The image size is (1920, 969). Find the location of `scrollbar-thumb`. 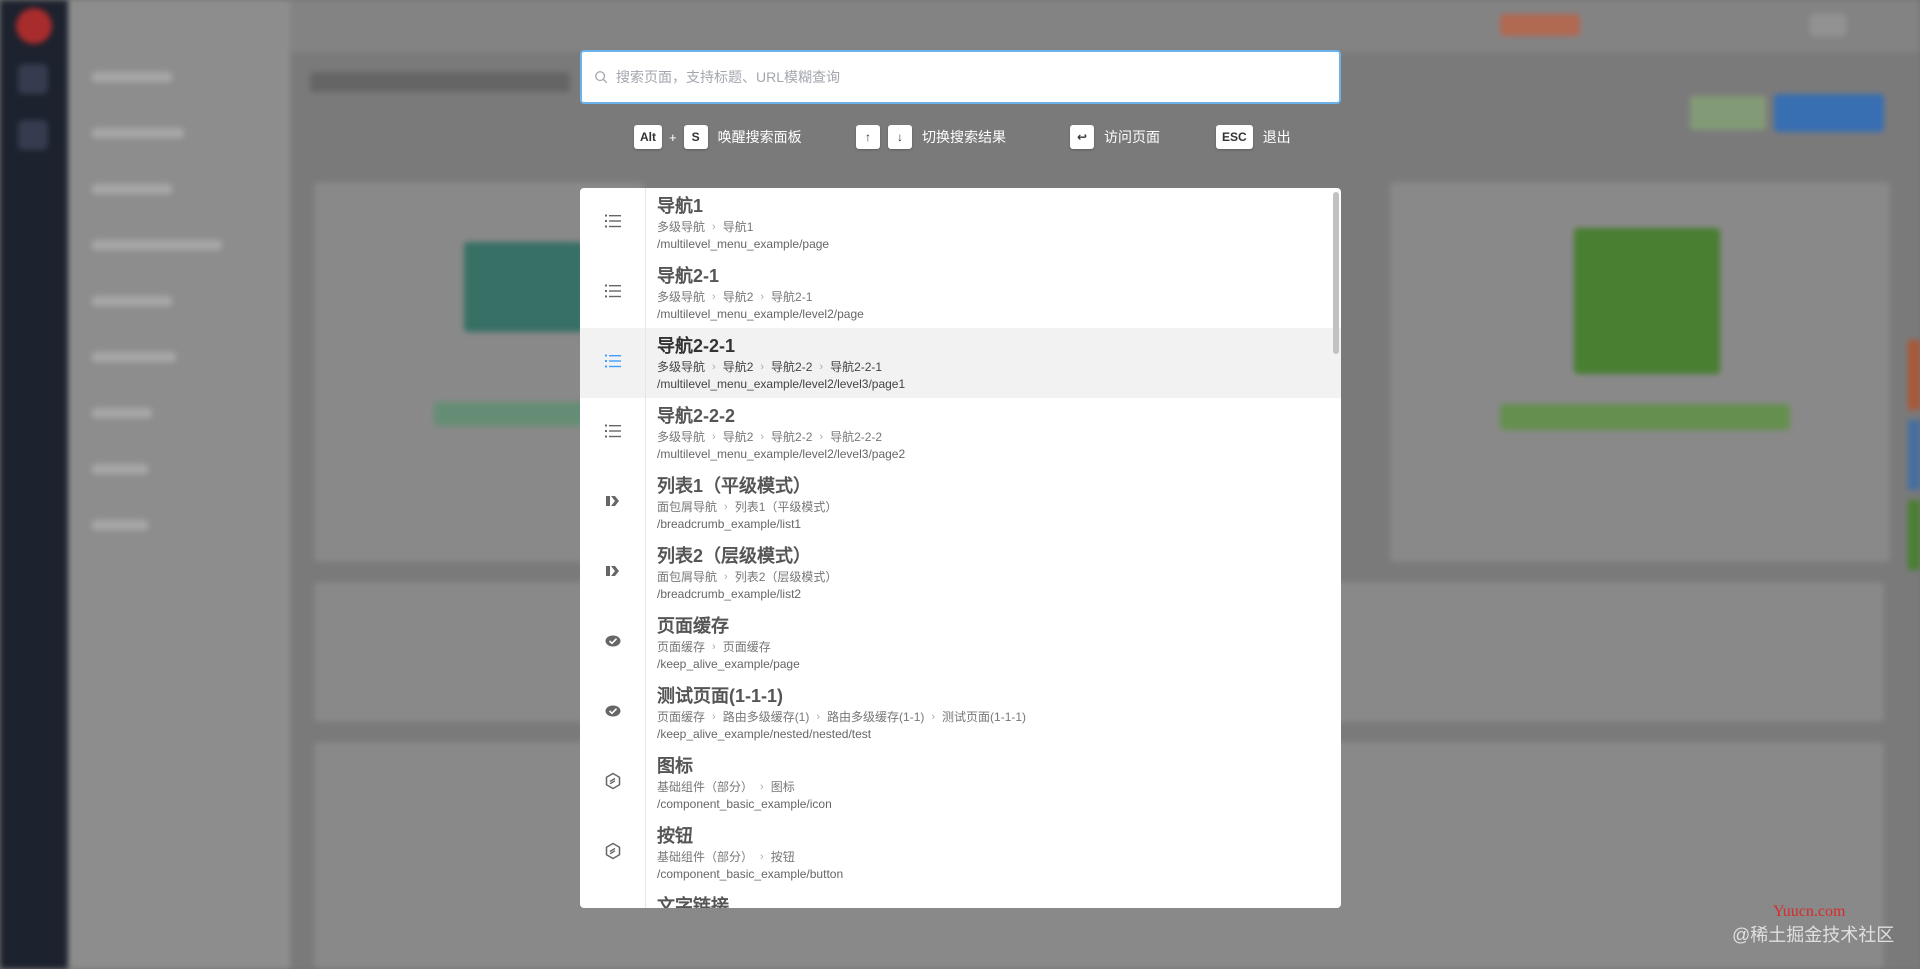

scrollbar-thumb is located at coordinates (1336, 273).